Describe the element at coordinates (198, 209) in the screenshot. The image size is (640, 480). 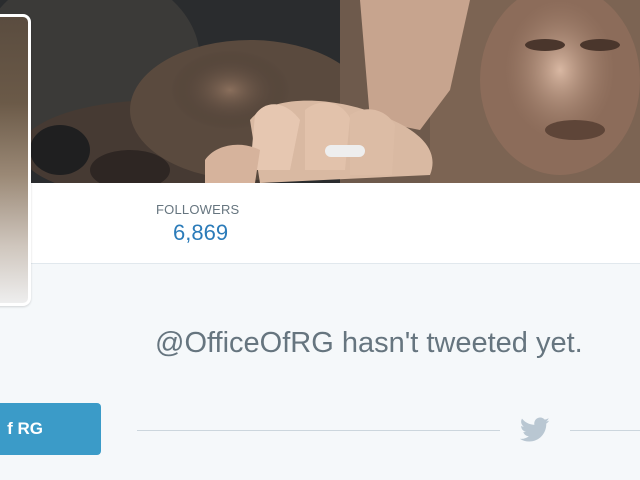
I see `followers-label: FOLLOWERS` at that location.